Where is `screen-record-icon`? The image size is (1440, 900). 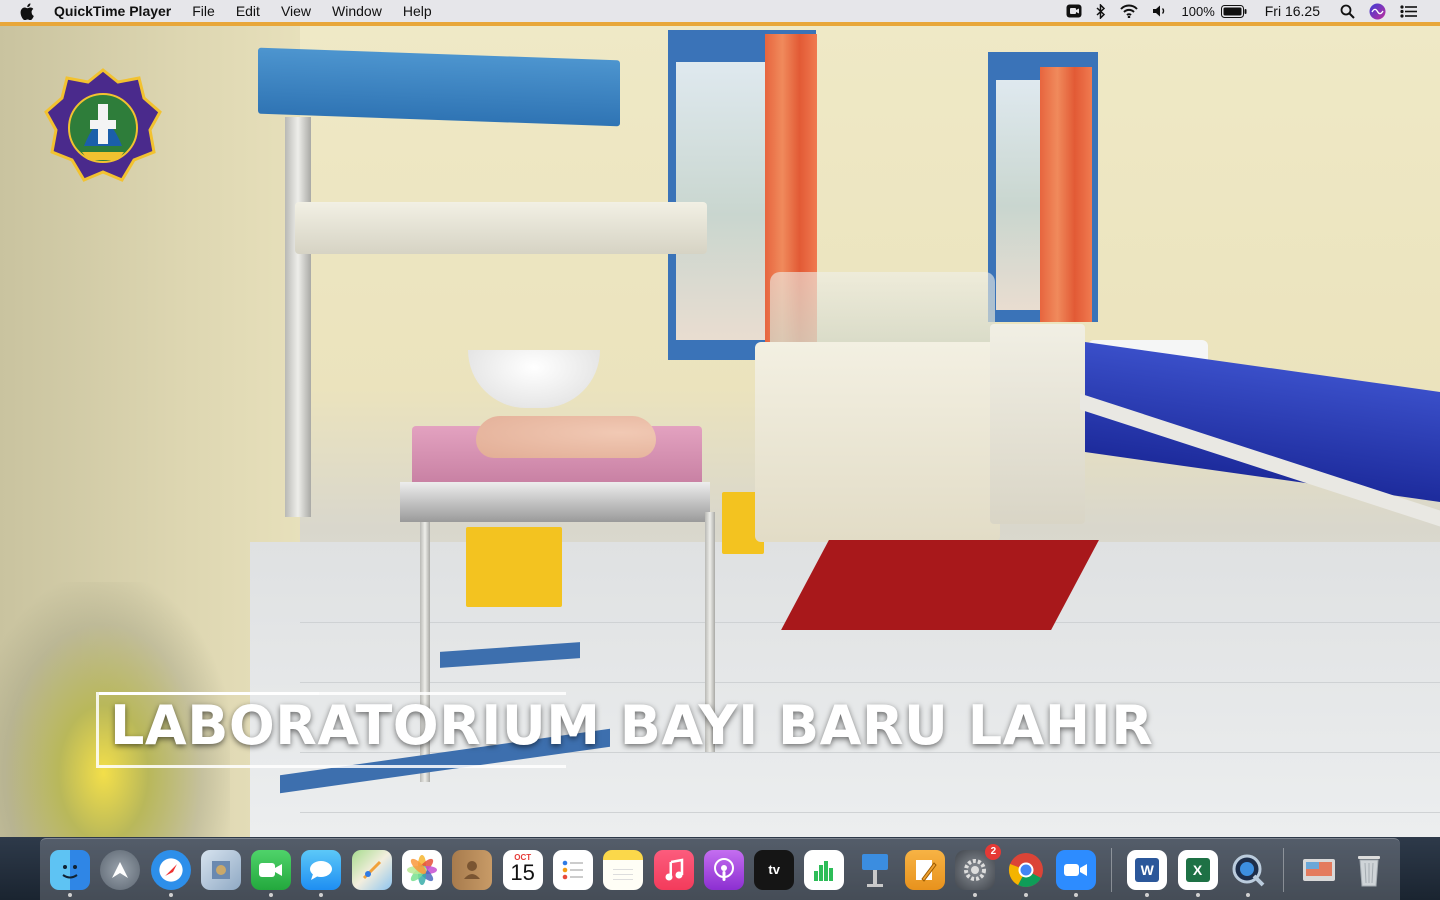
screen-record-icon is located at coordinates (1074, 11).